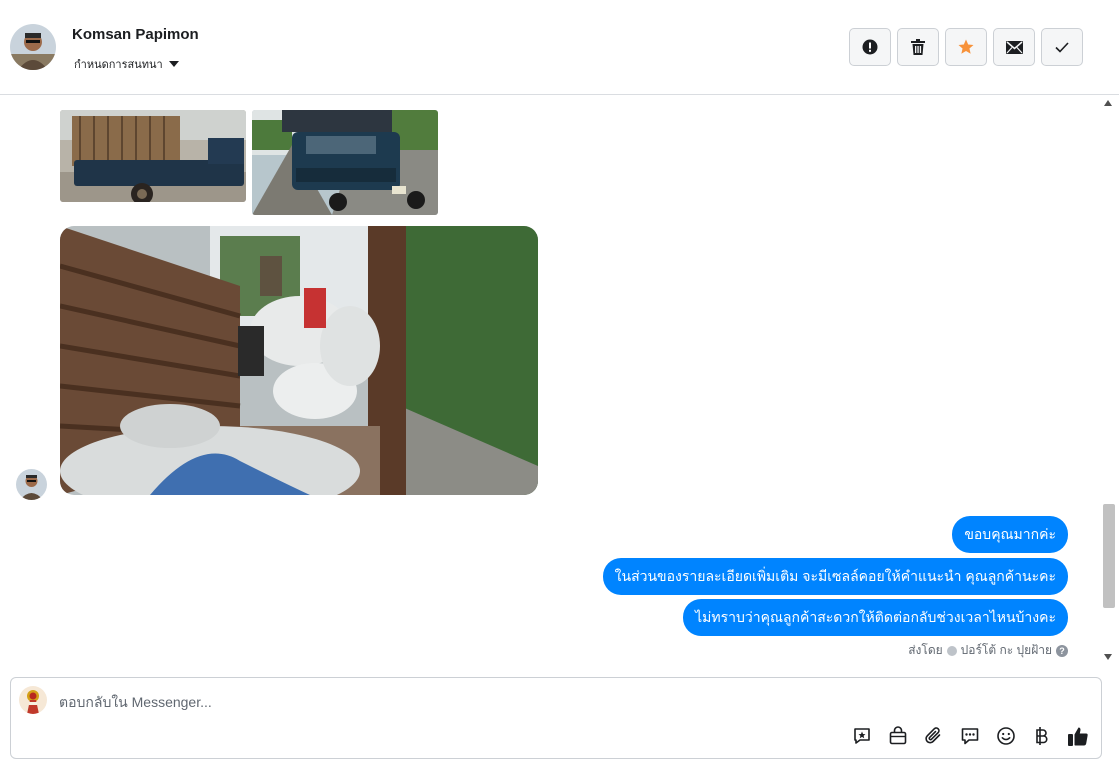  What do you see at coordinates (1010, 534) in the screenshot?
I see `sent-message-bubble: ขอบคุณมากค่ะ` at bounding box center [1010, 534].